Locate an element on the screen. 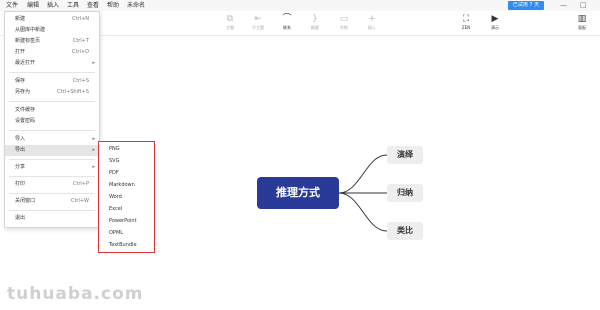 This screenshot has height=310, width=600. menu-item-label: 设置密码 is located at coordinates (25, 121).